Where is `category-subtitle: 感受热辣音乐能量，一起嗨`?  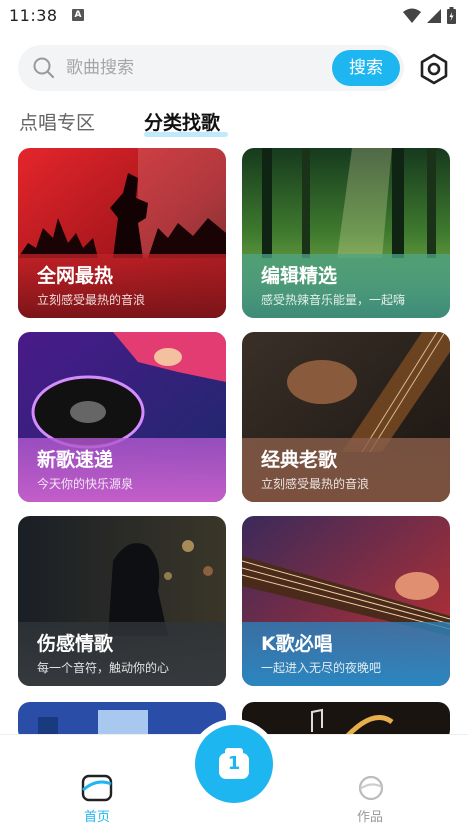
category-subtitle: 感受热辣音乐能量，一起嗨 is located at coordinates (333, 300).